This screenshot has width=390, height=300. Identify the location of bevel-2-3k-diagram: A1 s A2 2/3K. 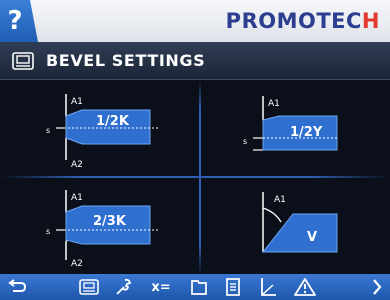
(102, 229).